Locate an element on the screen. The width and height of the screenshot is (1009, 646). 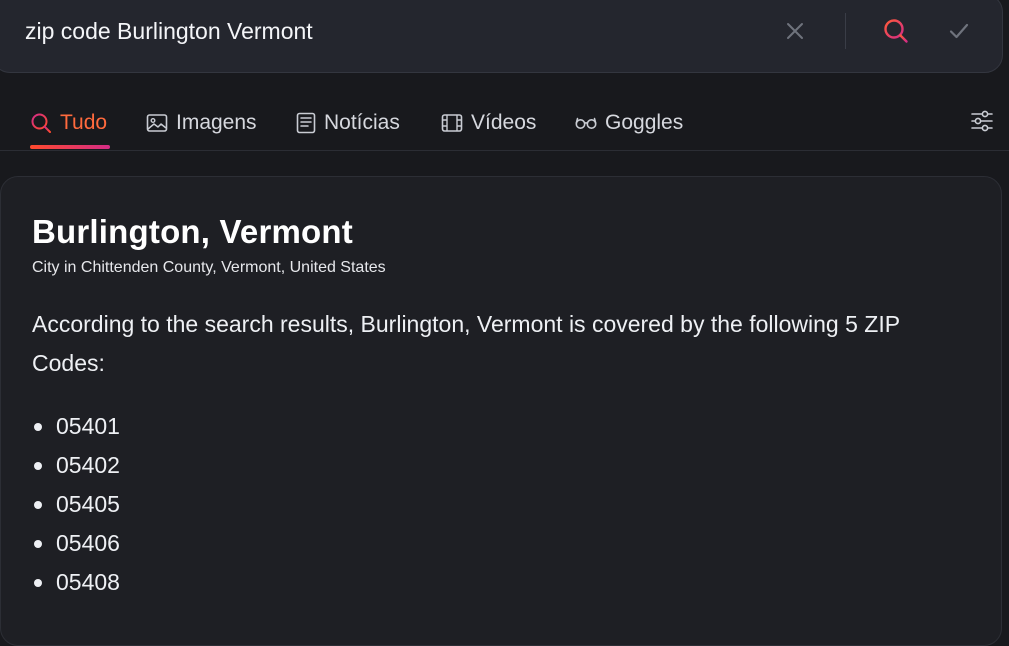
zip-code-list: 05401 05402 05405 05406 05408 is located at coordinates (76, 504).